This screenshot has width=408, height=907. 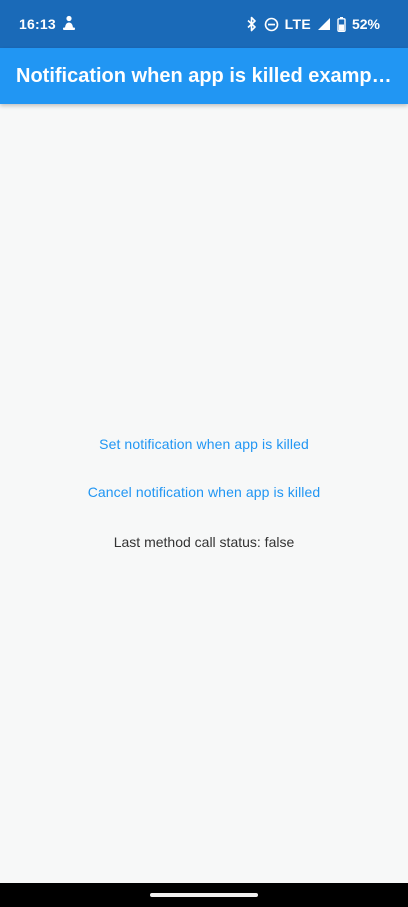 I want to click on cancel-notification-button: Cancel notification when app is killed, so click(x=204, y=492).